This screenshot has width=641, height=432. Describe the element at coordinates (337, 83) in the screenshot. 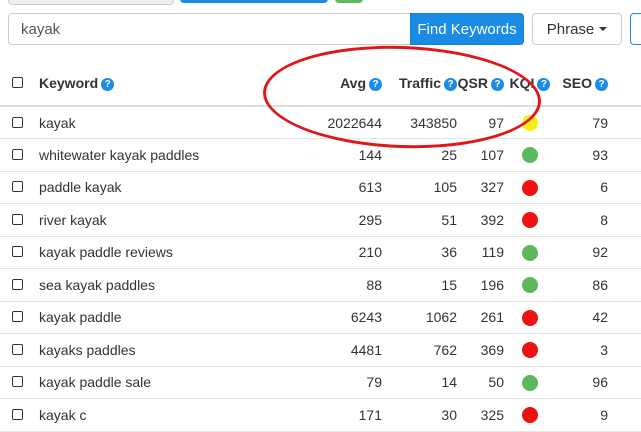

I see `header-avg: Avg?` at that location.